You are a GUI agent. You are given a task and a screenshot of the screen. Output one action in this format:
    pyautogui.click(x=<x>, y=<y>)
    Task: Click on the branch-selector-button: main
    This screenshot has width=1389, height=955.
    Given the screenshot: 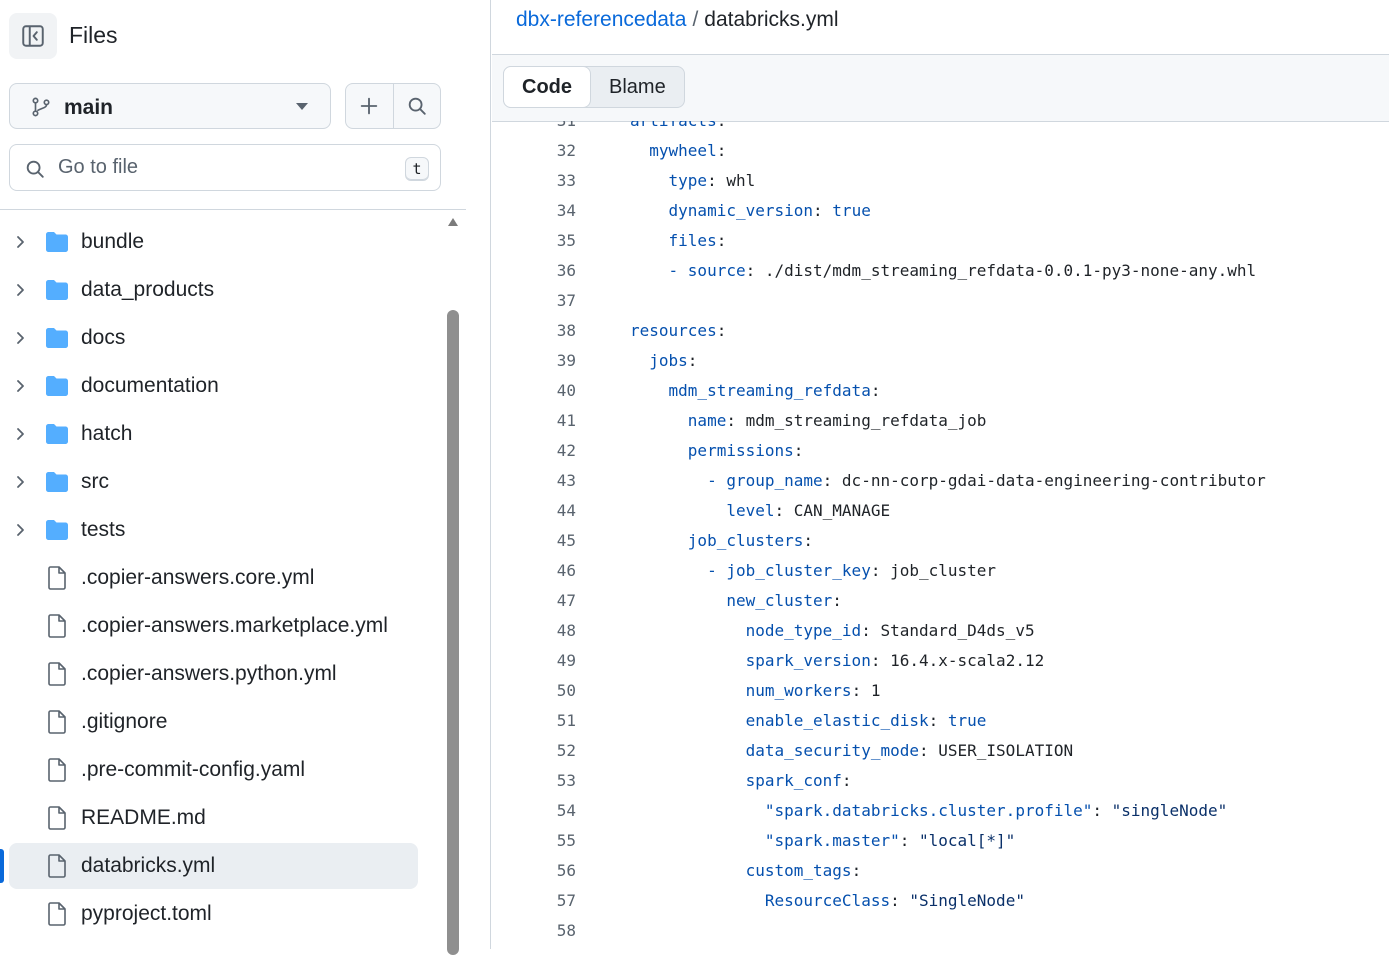 What is the action you would take?
    pyautogui.click(x=170, y=106)
    